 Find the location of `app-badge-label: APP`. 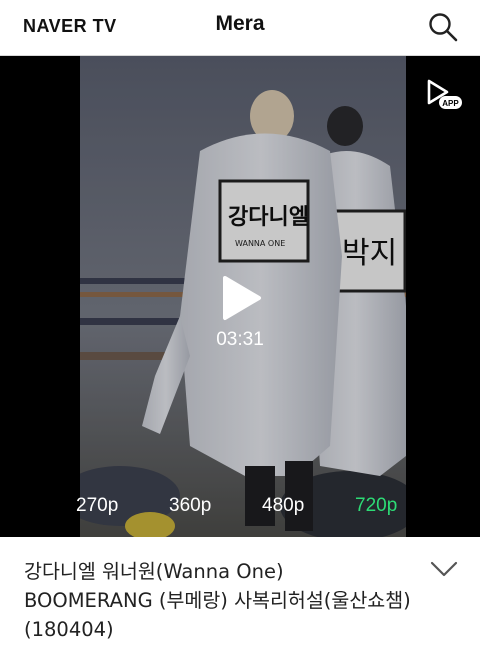

app-badge-label: APP is located at coordinates (450, 103).